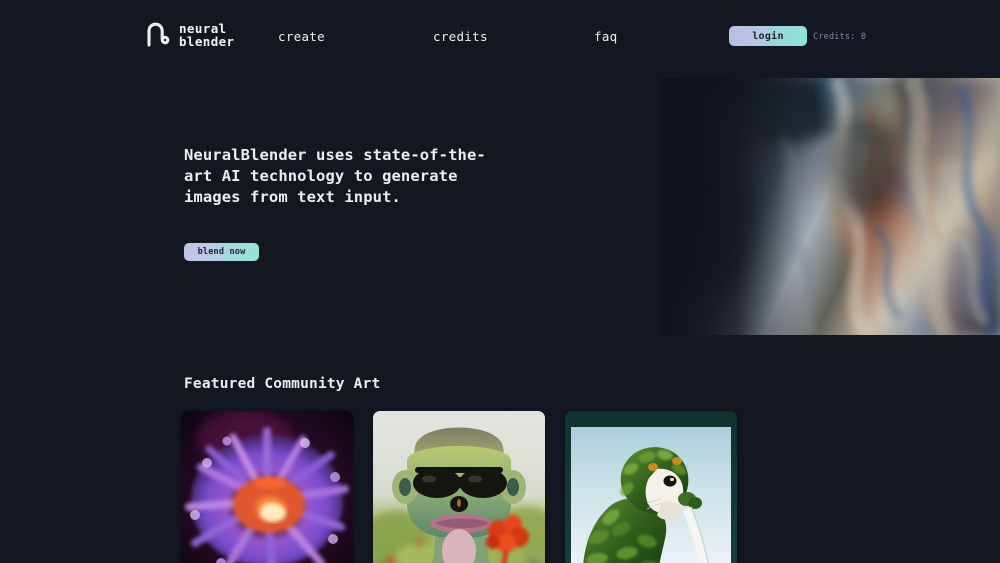 Image resolution: width=1000 pixels, height=563 pixels. Describe the element at coordinates (460, 36) in the screenshot. I see `nav-item-credits: credits` at that location.